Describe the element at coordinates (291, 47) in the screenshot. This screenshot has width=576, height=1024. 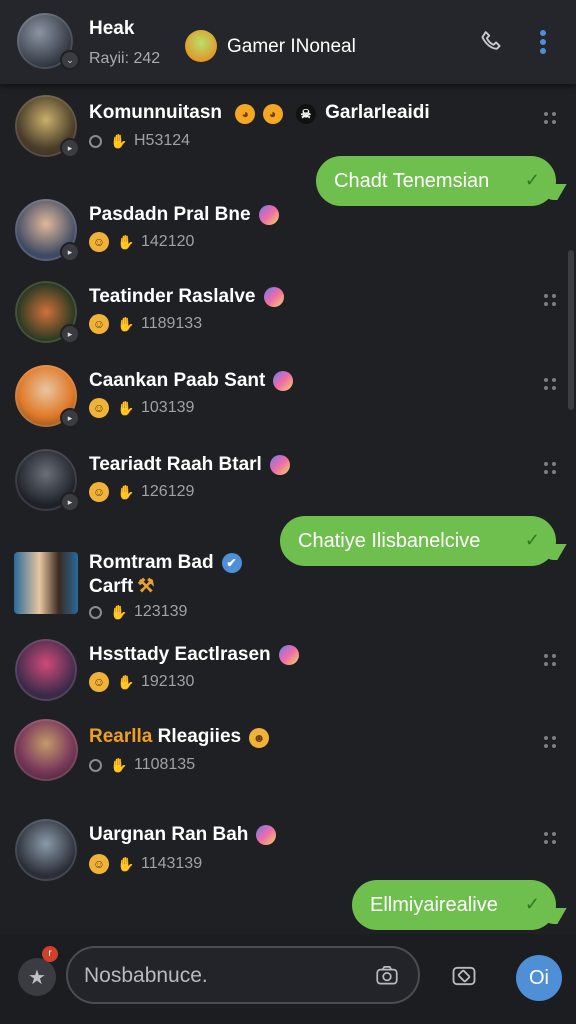
I see `group-name: Gamer INoneal` at that location.